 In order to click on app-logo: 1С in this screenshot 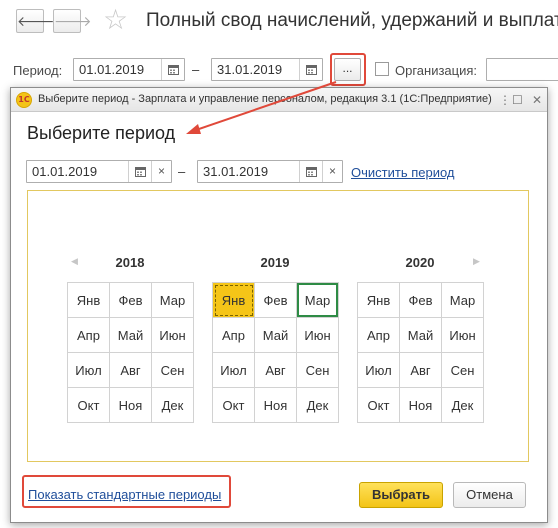, I will do `click(24, 100)`.